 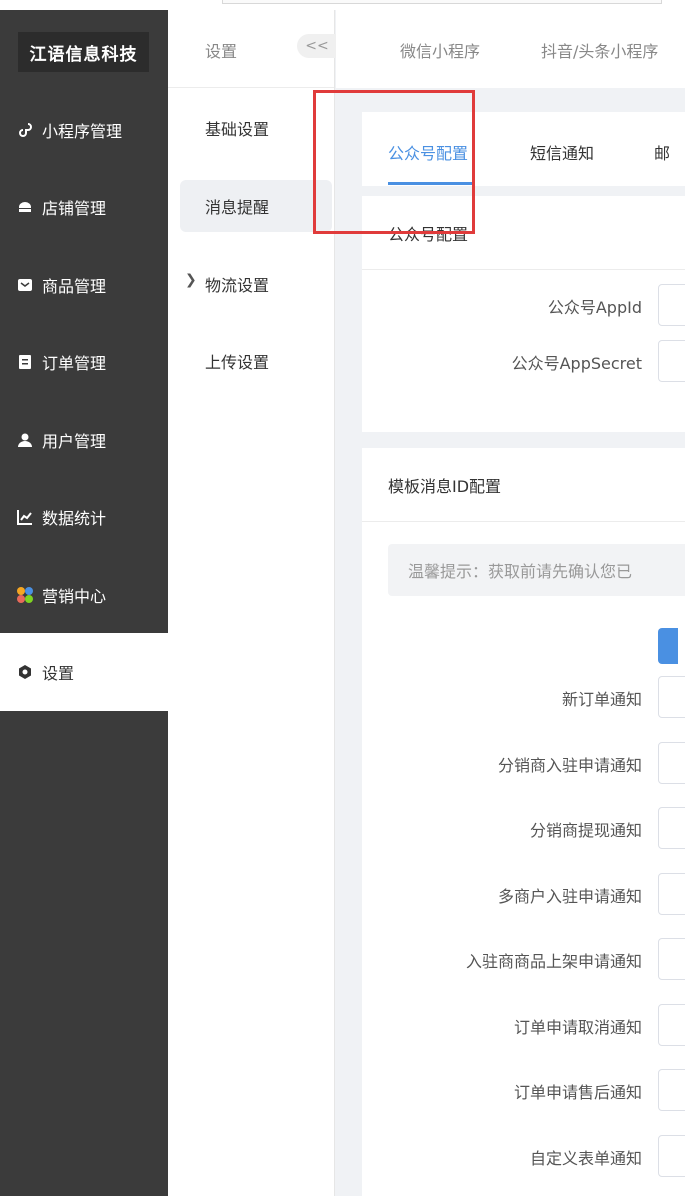 What do you see at coordinates (523, 306) in the screenshot?
I see `form-row-appid: 公众号AppId` at bounding box center [523, 306].